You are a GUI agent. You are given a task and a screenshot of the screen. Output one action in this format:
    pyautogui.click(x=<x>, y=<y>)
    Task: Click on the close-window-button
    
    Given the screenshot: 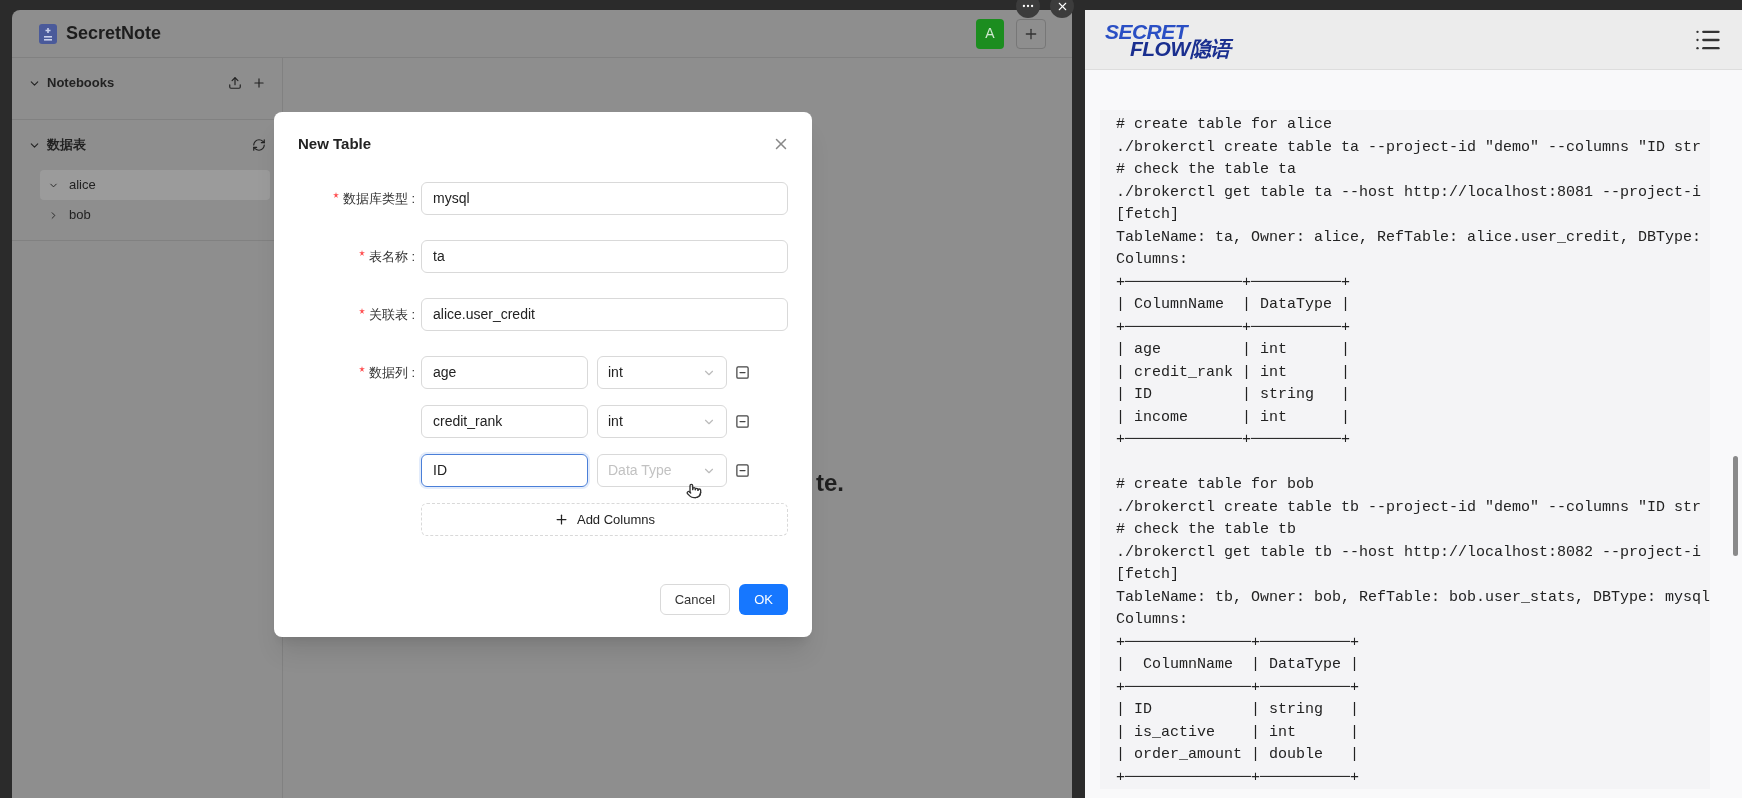 What is the action you would take?
    pyautogui.click(x=1062, y=9)
    